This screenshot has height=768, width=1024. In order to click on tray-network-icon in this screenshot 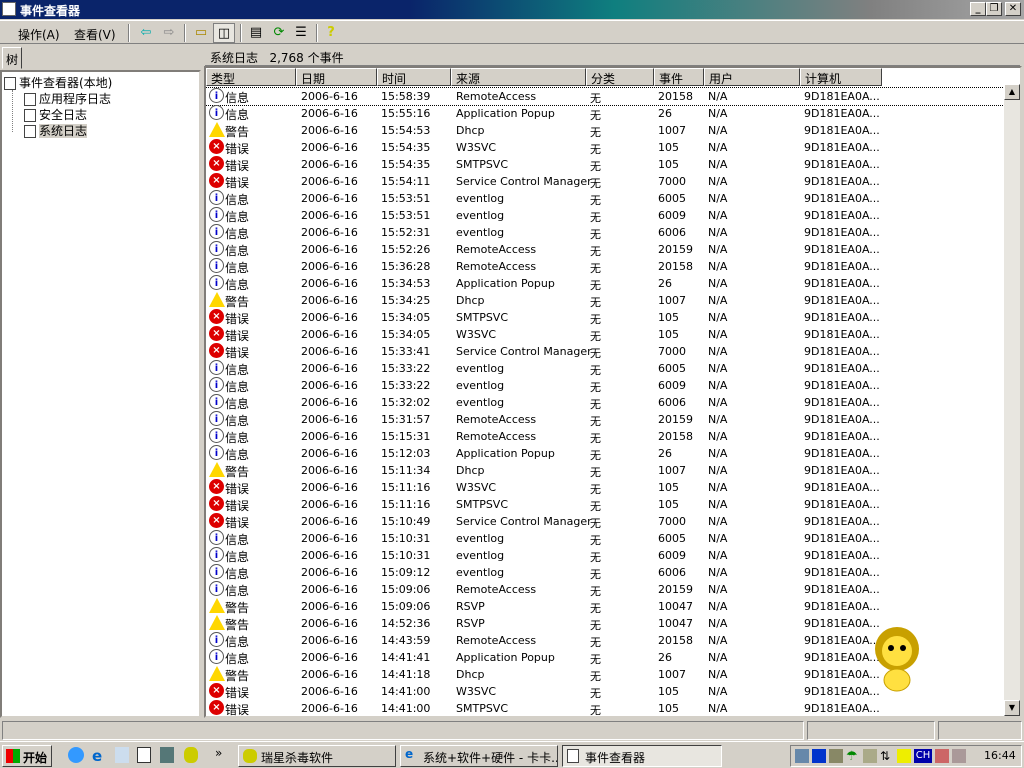, I will do `click(802, 756)`.